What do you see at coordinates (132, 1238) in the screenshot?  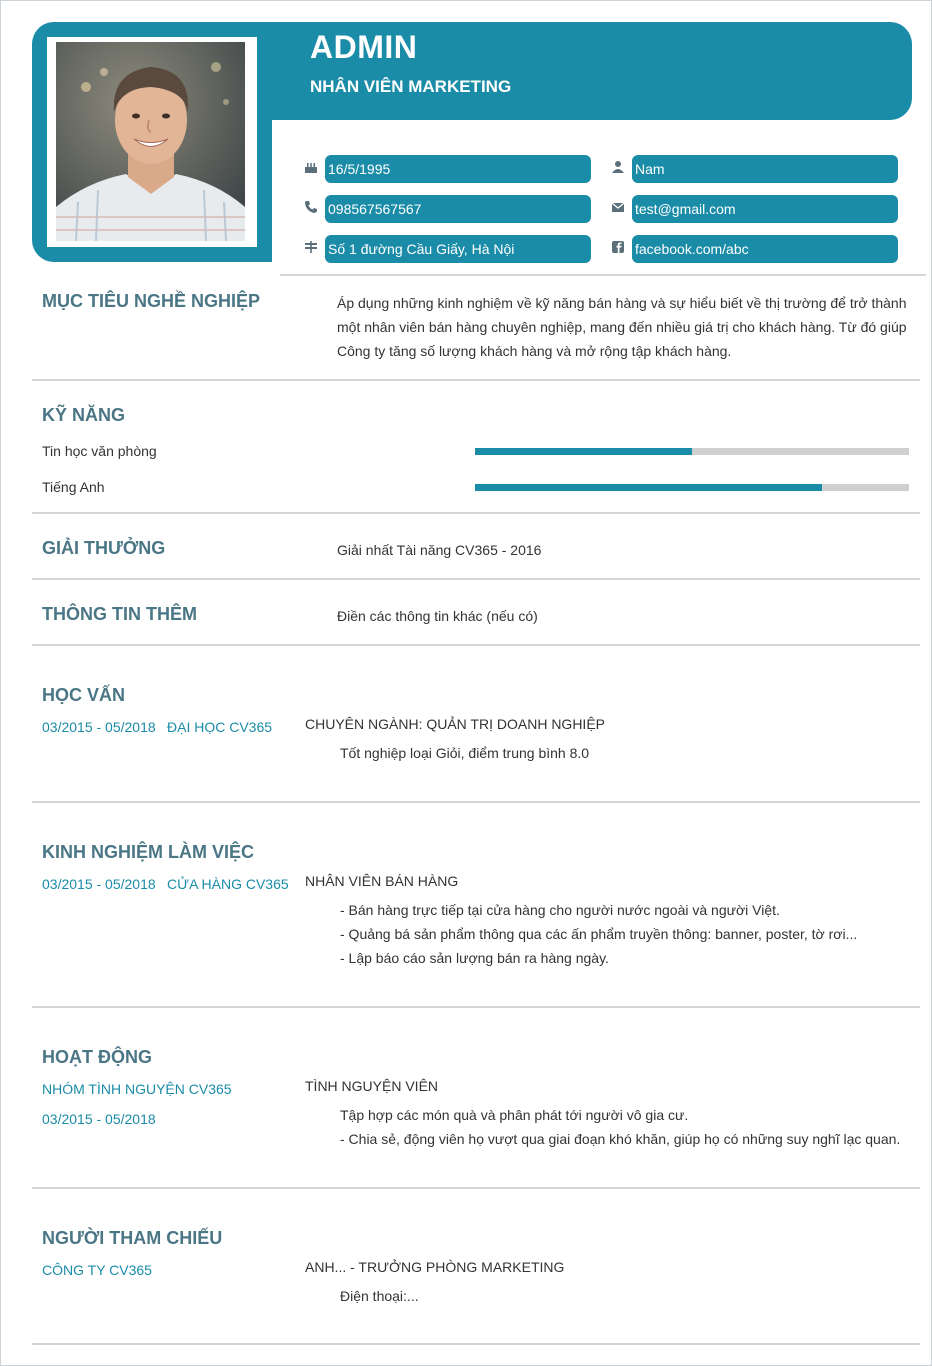 I see `references-title: NGƯỜI THAM CHIẾU` at bounding box center [132, 1238].